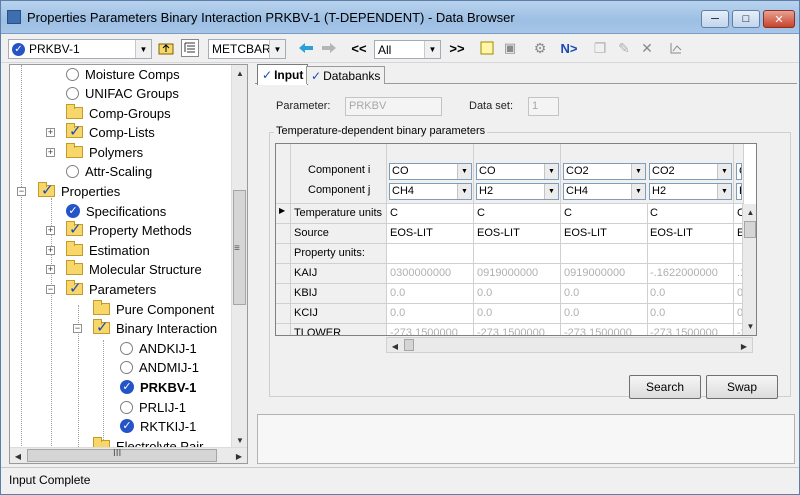 Image resolution: width=800 pixels, height=495 pixels. I want to click on next-page-button: >>, so click(457, 48).